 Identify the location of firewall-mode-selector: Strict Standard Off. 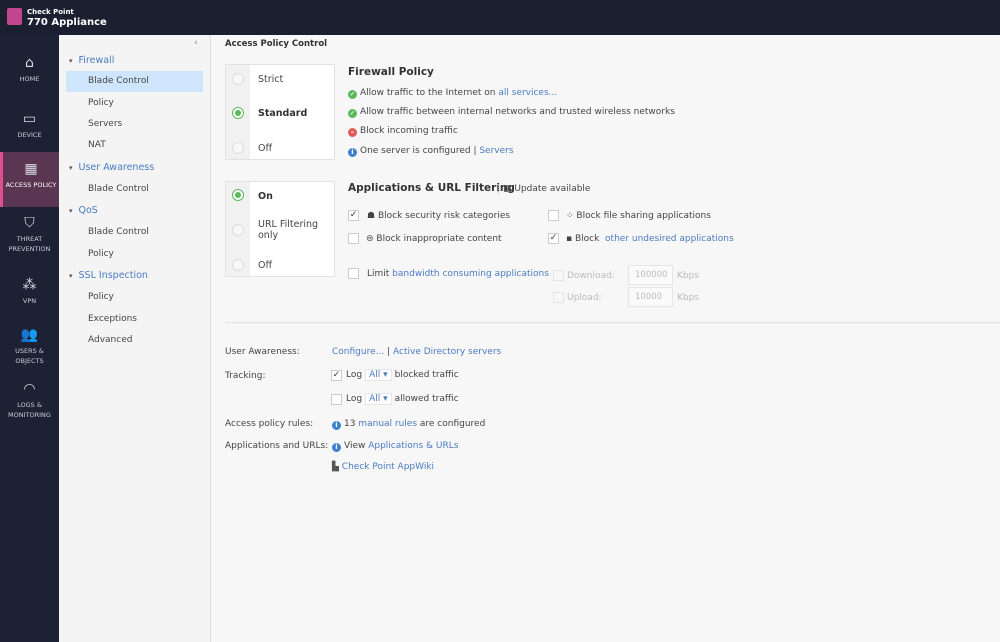
(280, 112).